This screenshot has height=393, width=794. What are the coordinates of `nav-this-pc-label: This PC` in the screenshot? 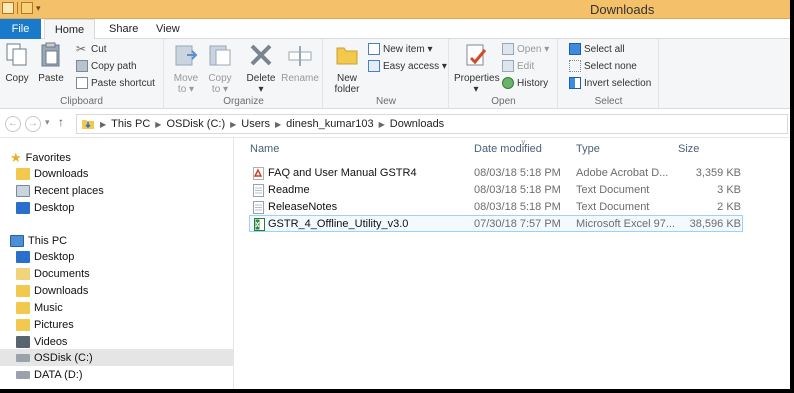 It's located at (48, 240).